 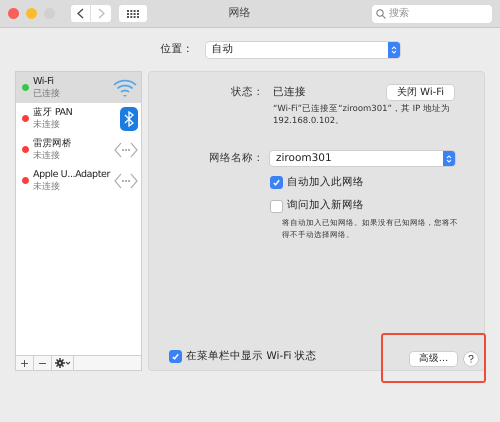 What do you see at coordinates (362, 158) in the screenshot?
I see `network-name-dropdown: ziroom301` at bounding box center [362, 158].